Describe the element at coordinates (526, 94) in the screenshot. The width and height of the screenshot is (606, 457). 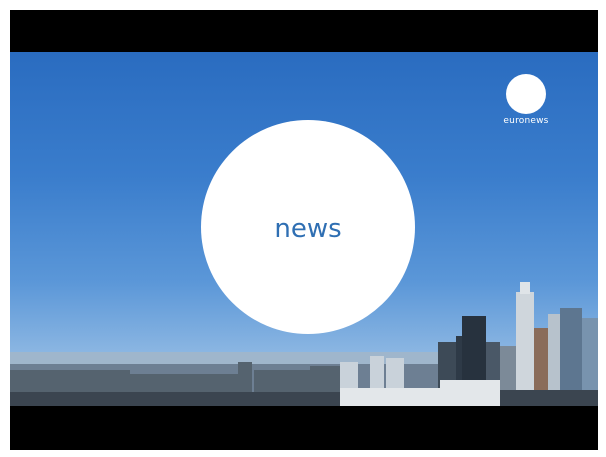
I see `euronews-logo-icon` at that location.